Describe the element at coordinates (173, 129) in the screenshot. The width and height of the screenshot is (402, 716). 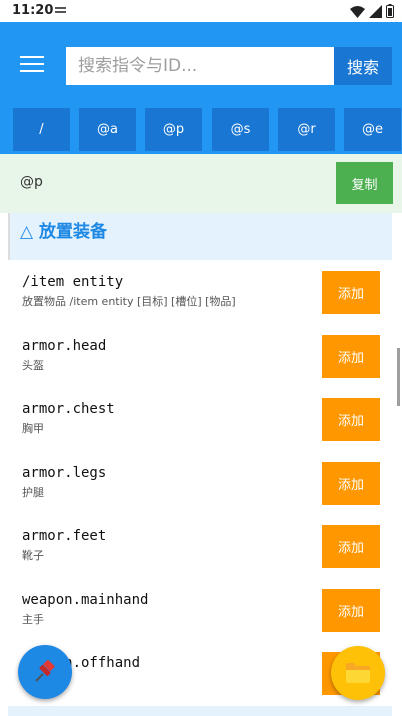
I see `chip-at-p: @p` at that location.